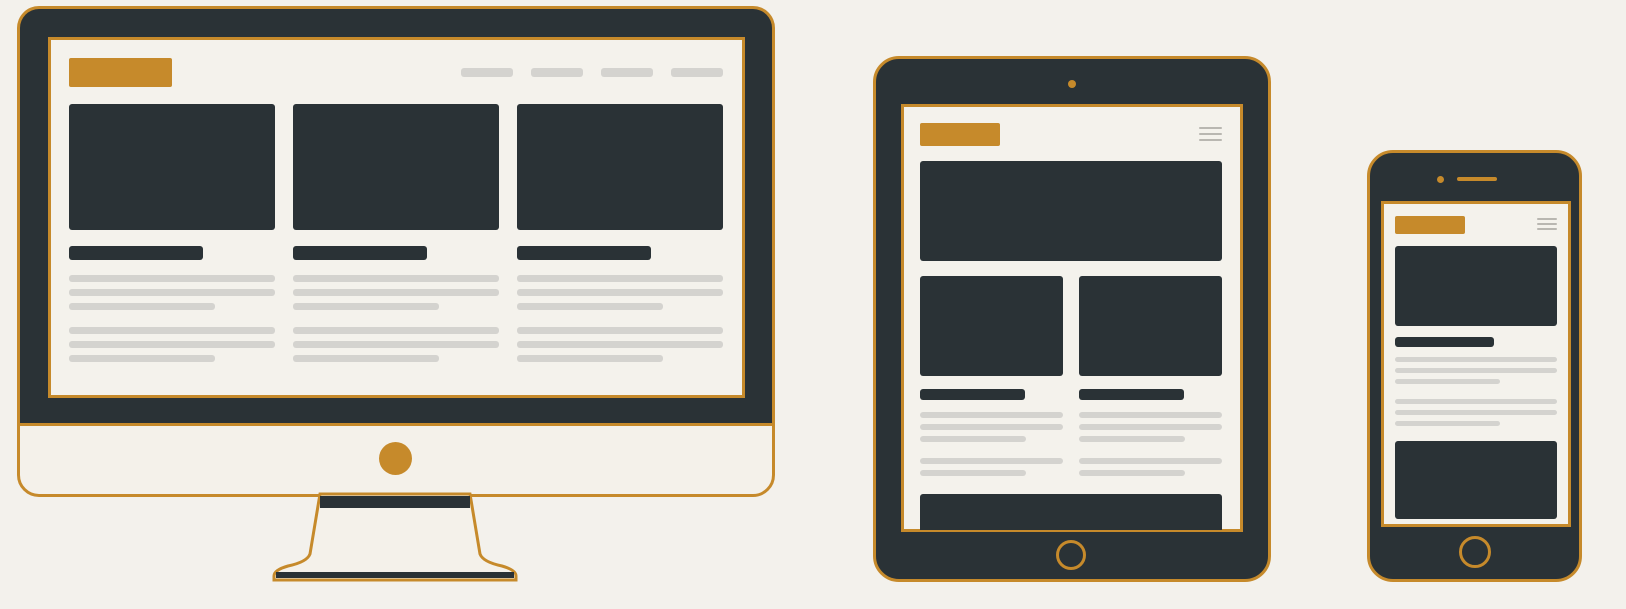 The width and height of the screenshot is (1626, 609). What do you see at coordinates (1071, 555) in the screenshot?
I see `tablet-home-button-icon` at bounding box center [1071, 555].